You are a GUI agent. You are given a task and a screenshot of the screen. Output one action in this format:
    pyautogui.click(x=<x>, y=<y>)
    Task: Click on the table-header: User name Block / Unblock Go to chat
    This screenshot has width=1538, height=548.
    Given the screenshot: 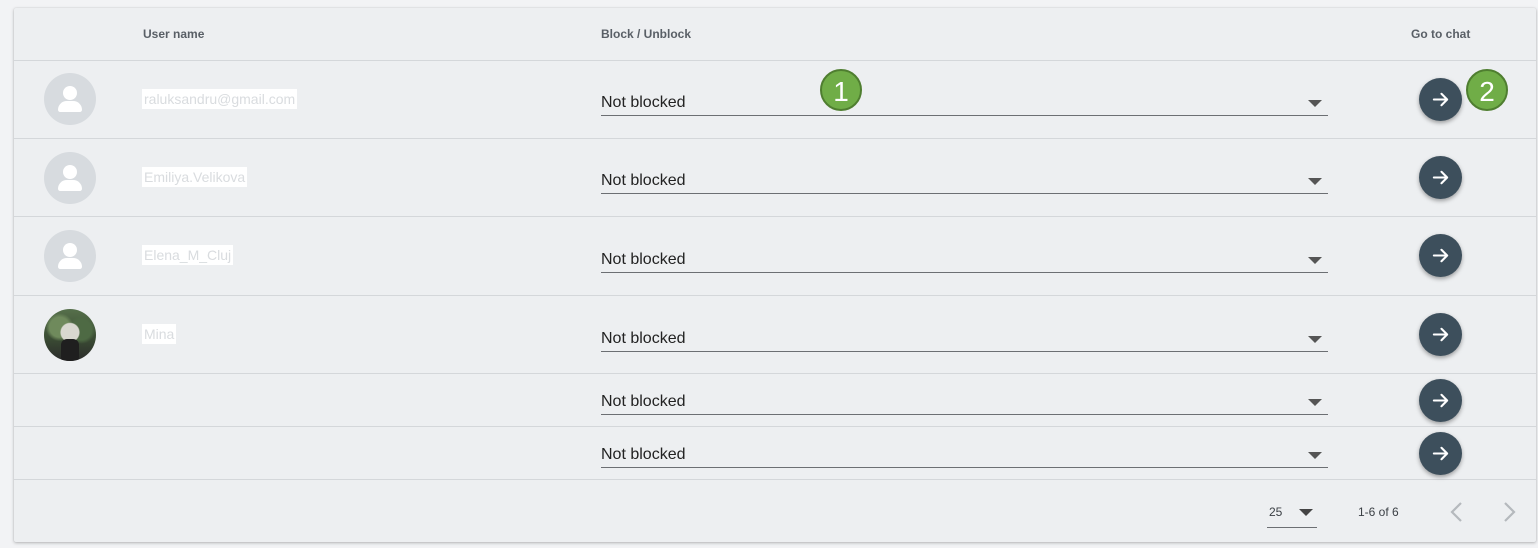 What is the action you would take?
    pyautogui.click(x=775, y=34)
    